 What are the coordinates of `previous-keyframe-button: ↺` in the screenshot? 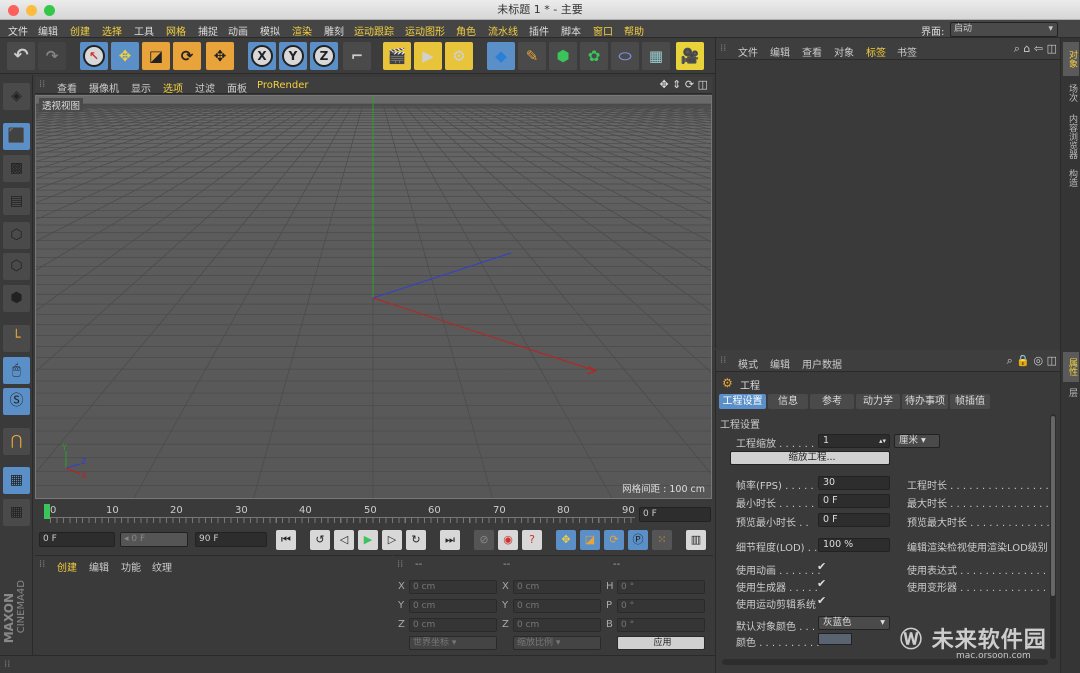 It's located at (320, 540).